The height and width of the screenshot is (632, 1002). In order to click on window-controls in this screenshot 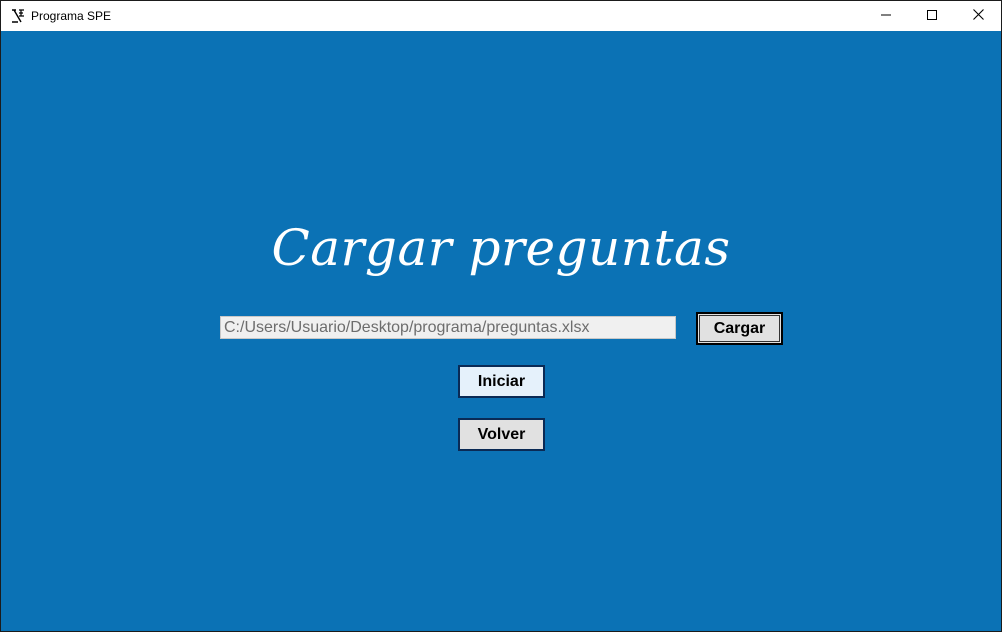, I will do `click(932, 16)`.